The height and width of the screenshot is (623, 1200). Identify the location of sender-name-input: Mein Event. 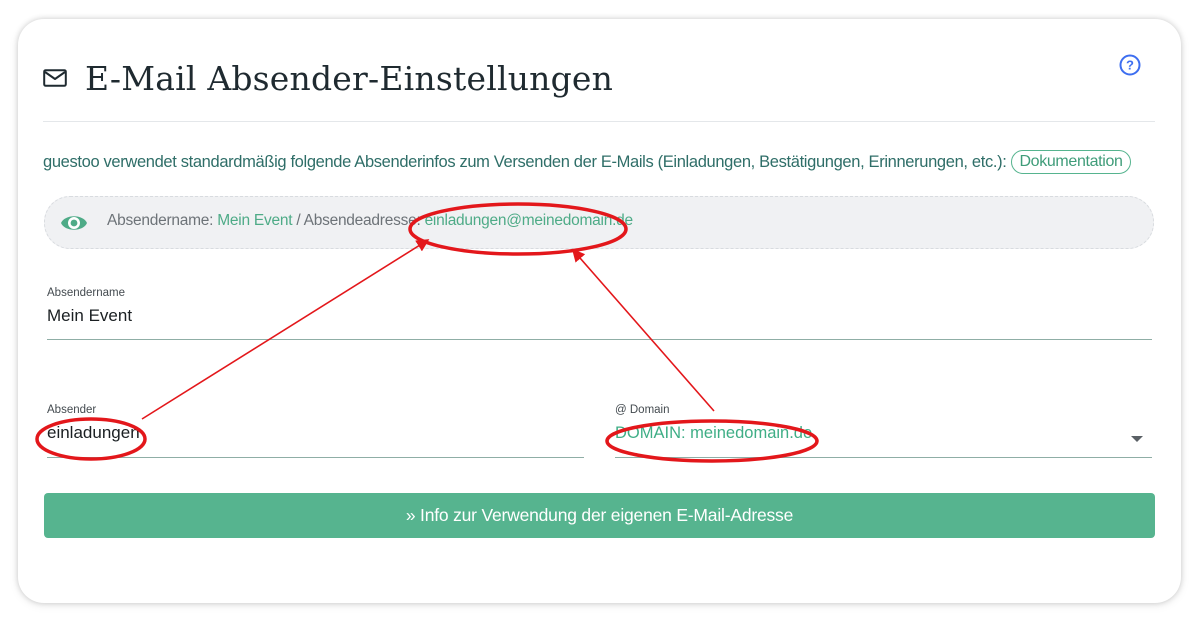
(599, 316).